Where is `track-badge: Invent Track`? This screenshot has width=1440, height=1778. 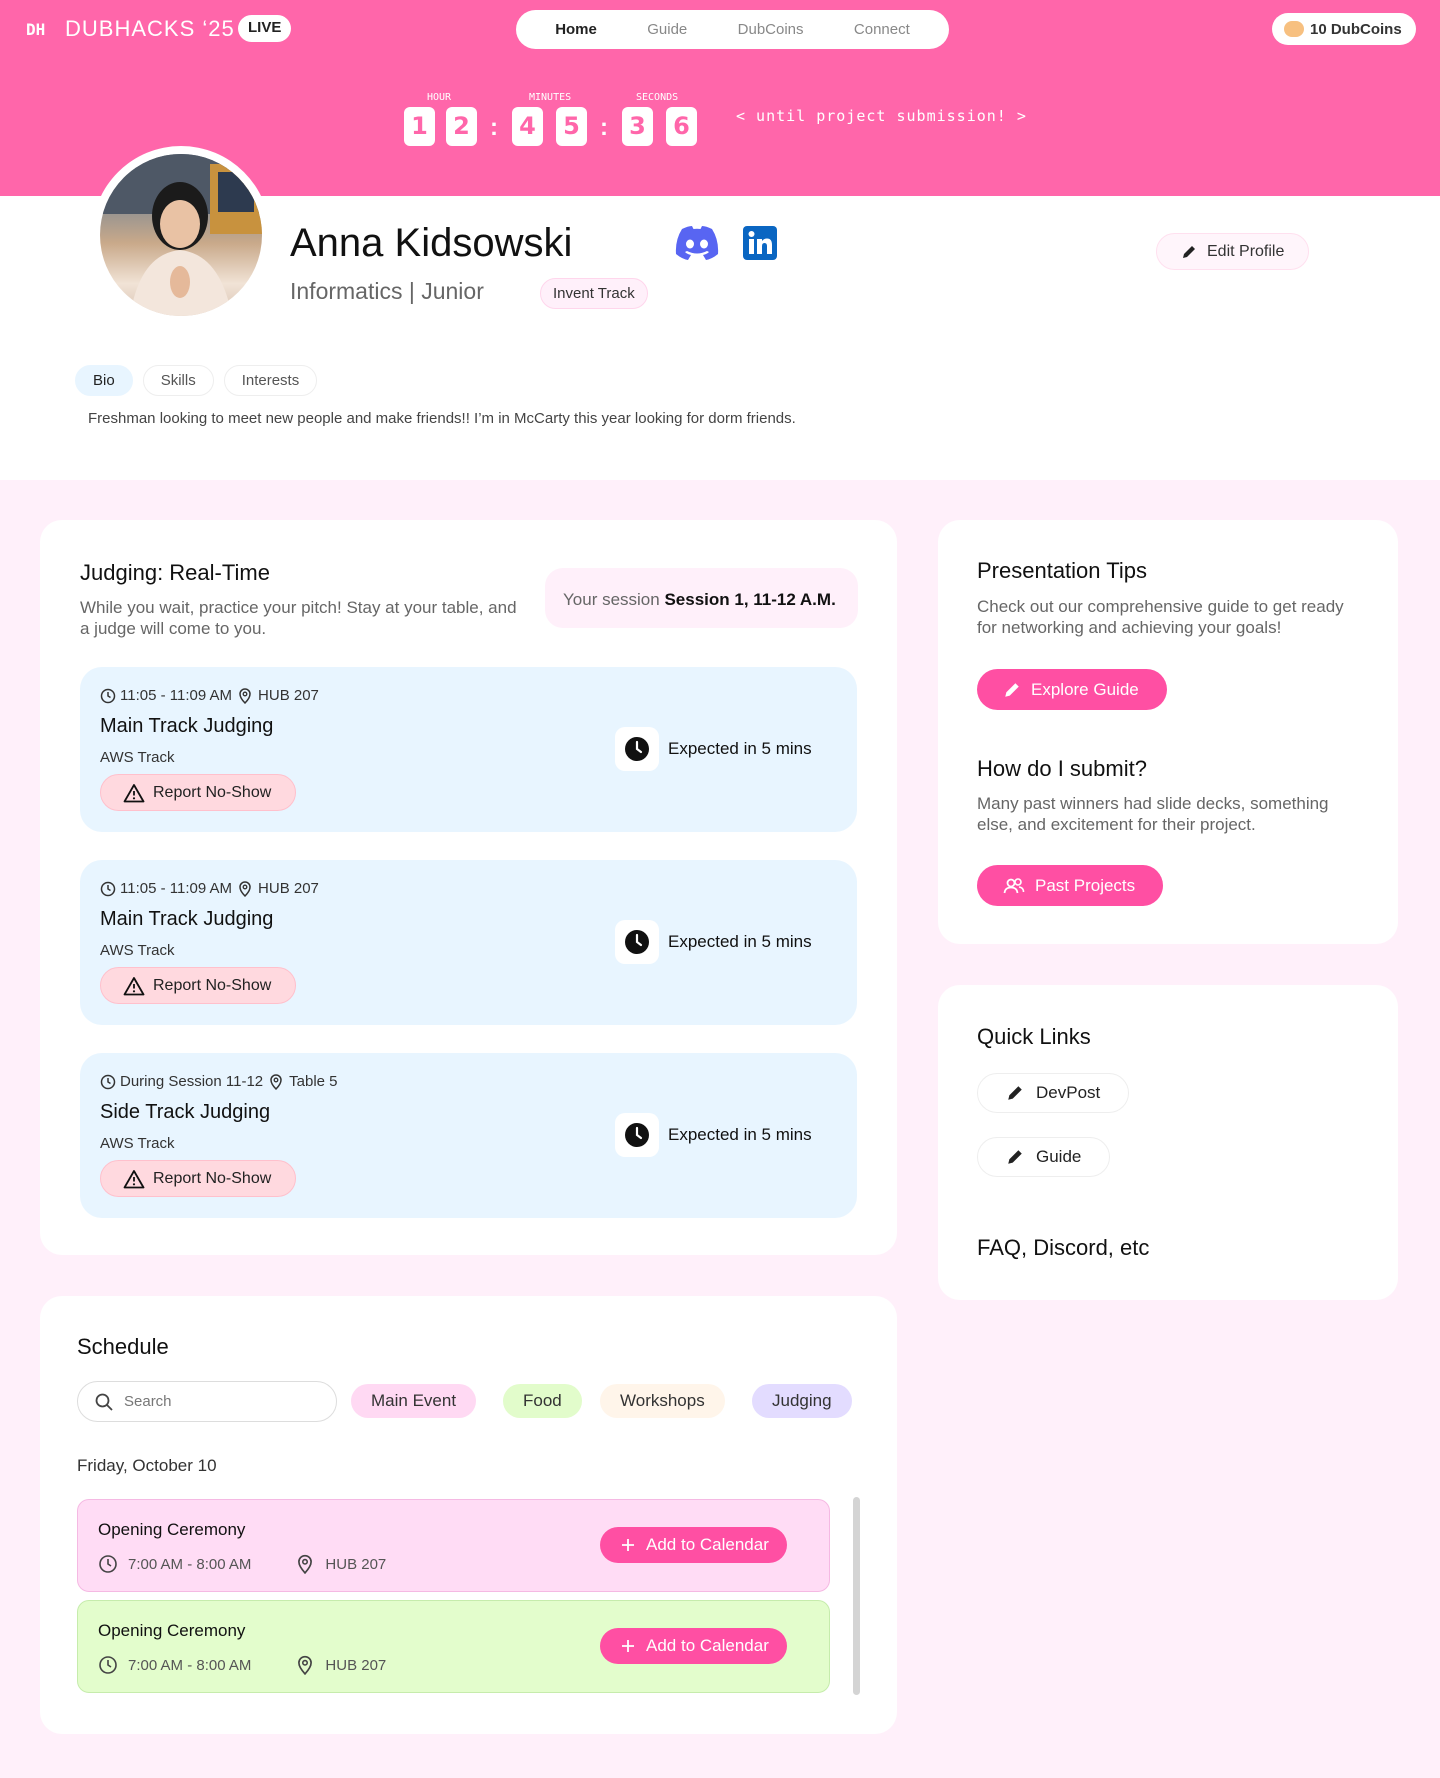
track-badge: Invent Track is located at coordinates (594, 293).